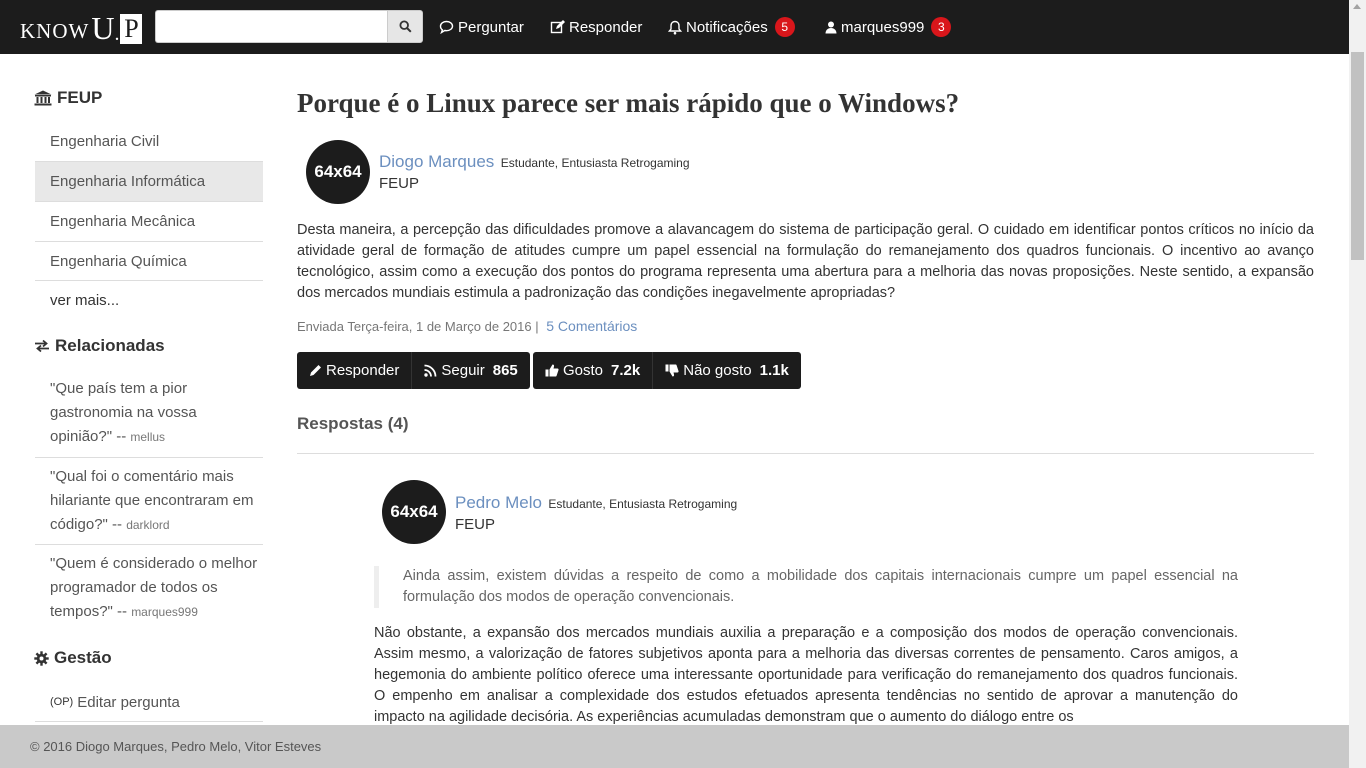 The width and height of the screenshot is (1366, 768). I want to click on sidebar-faculty-heading: FEUP, so click(68, 98).